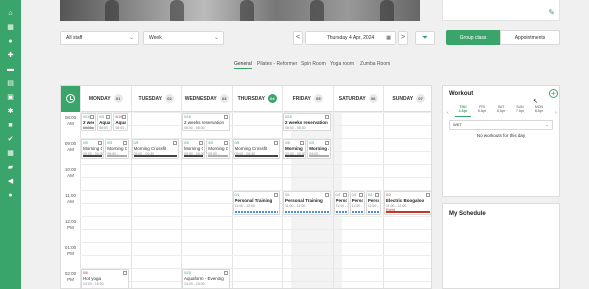 This screenshot has height=289, width=589. I want to click on tab-zumba-room: Zumba Room, so click(375, 64).